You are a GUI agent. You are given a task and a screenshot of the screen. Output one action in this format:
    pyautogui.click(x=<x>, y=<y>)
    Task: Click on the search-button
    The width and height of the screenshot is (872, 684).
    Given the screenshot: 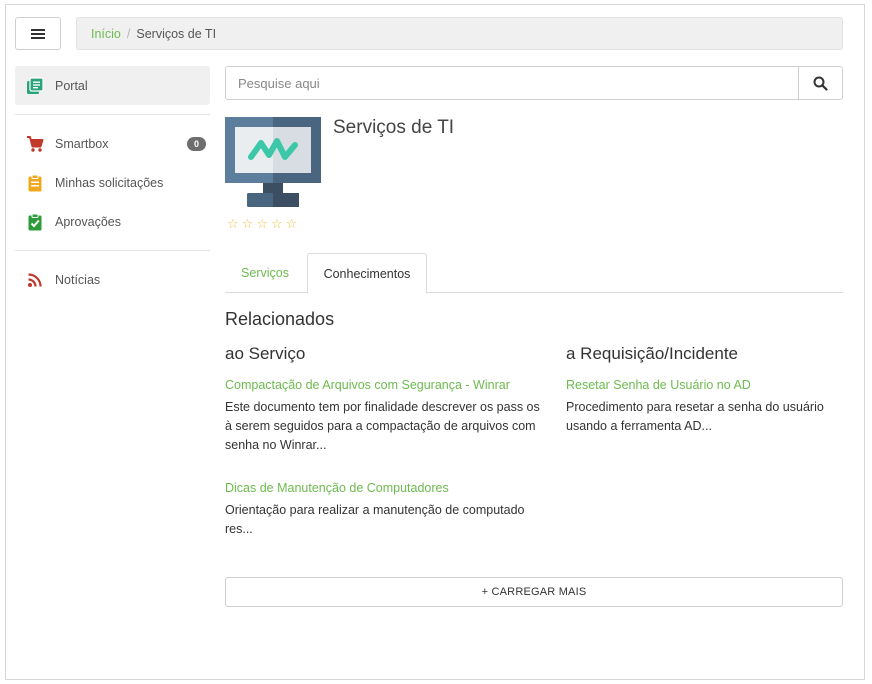 What is the action you would take?
    pyautogui.click(x=820, y=83)
    